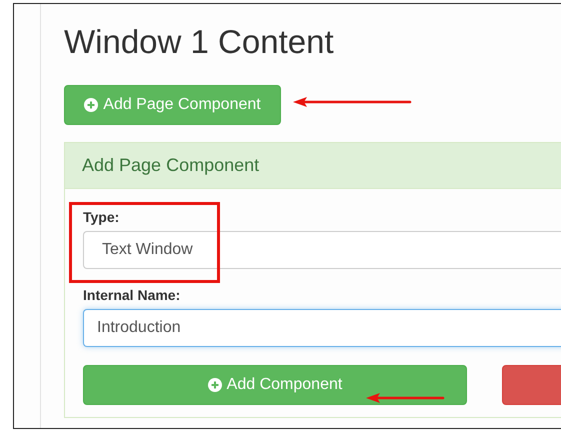 This screenshot has width=561, height=431. What do you see at coordinates (322, 250) in the screenshot?
I see `select-field: Text Window` at bounding box center [322, 250].